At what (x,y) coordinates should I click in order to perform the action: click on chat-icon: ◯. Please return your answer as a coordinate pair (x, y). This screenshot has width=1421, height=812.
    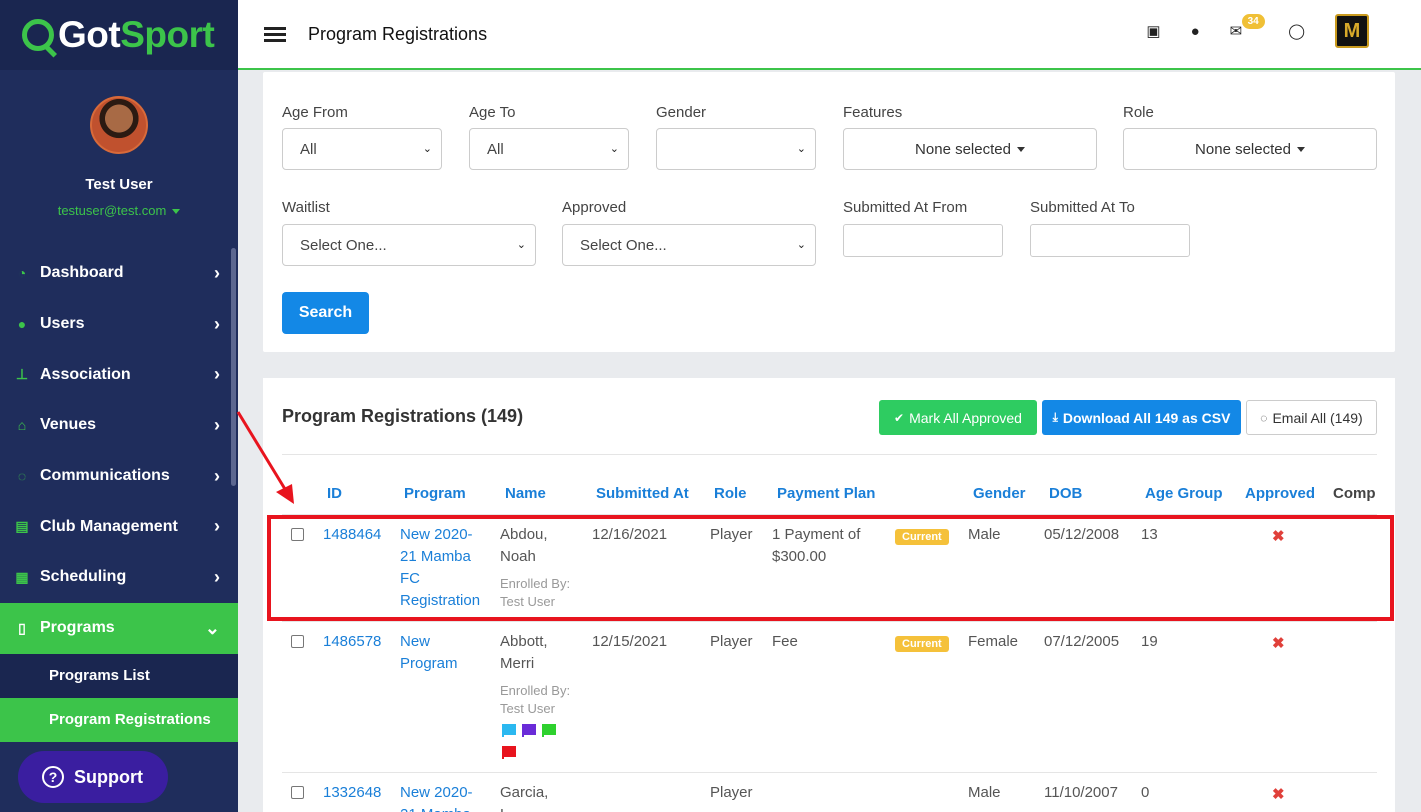
    Looking at the image, I should click on (1296, 31).